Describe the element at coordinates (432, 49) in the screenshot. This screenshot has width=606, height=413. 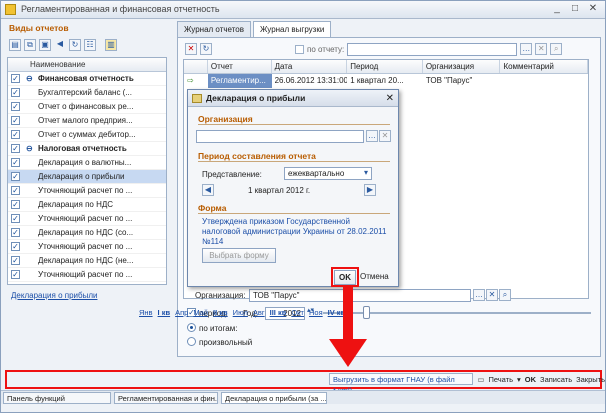
I see `filter-field` at that location.